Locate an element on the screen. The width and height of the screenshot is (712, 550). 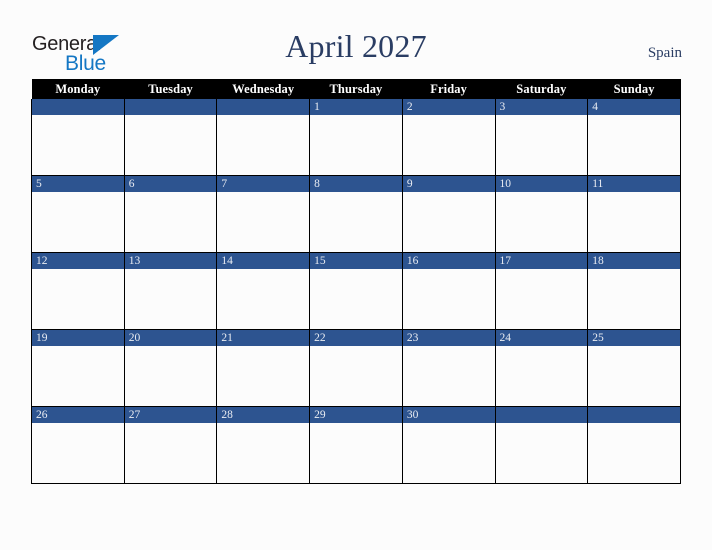
day-cell: 26 is located at coordinates (78, 445).